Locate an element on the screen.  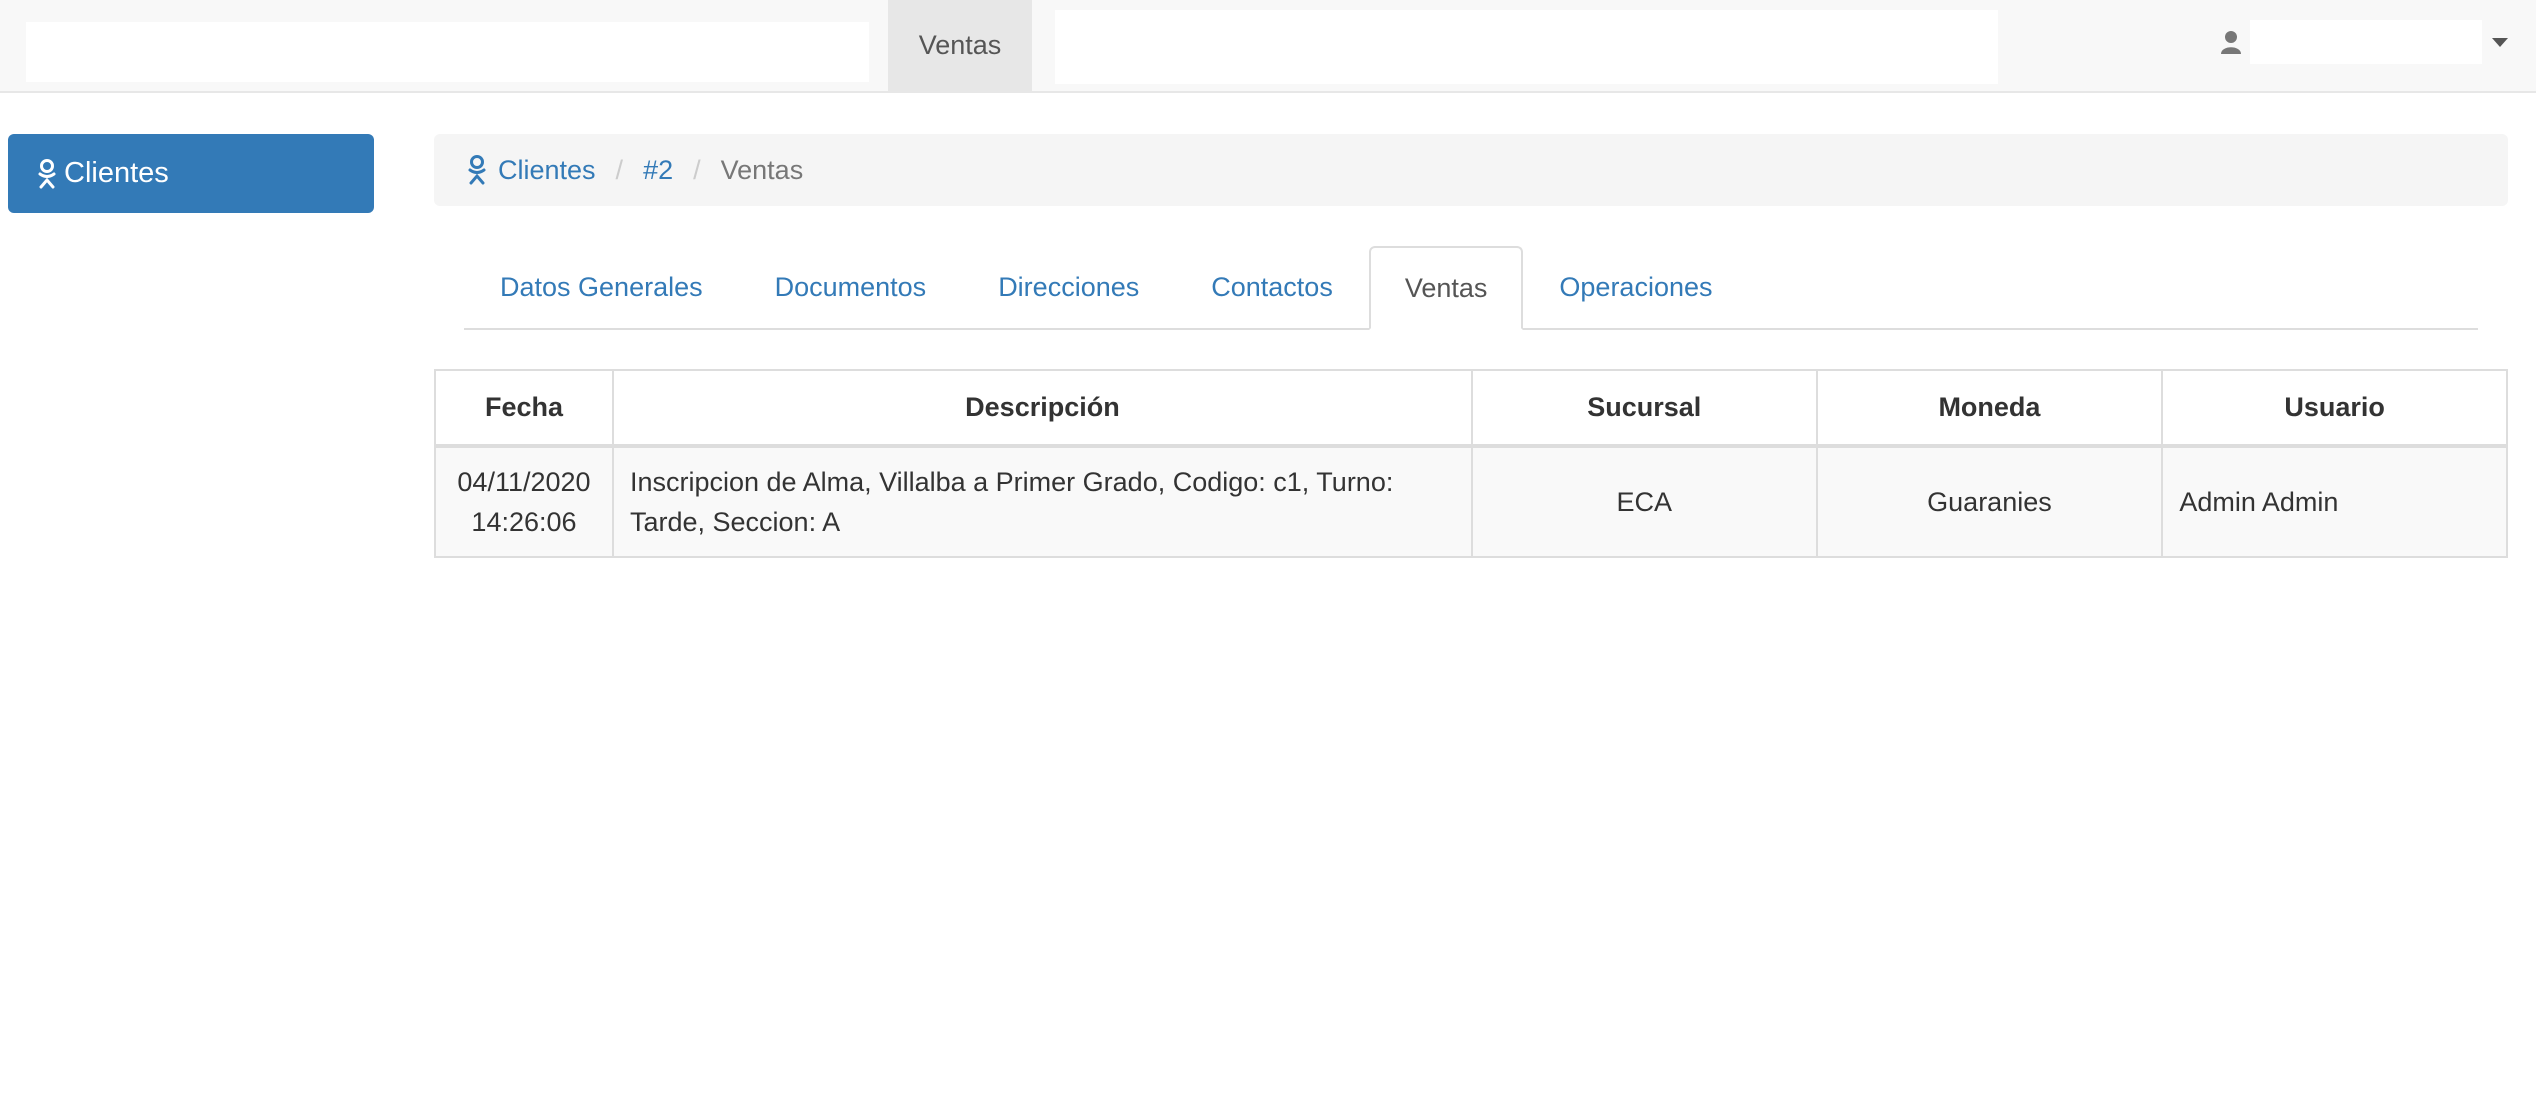
breadcrumb-client-id-link: #2 is located at coordinates (658, 170).